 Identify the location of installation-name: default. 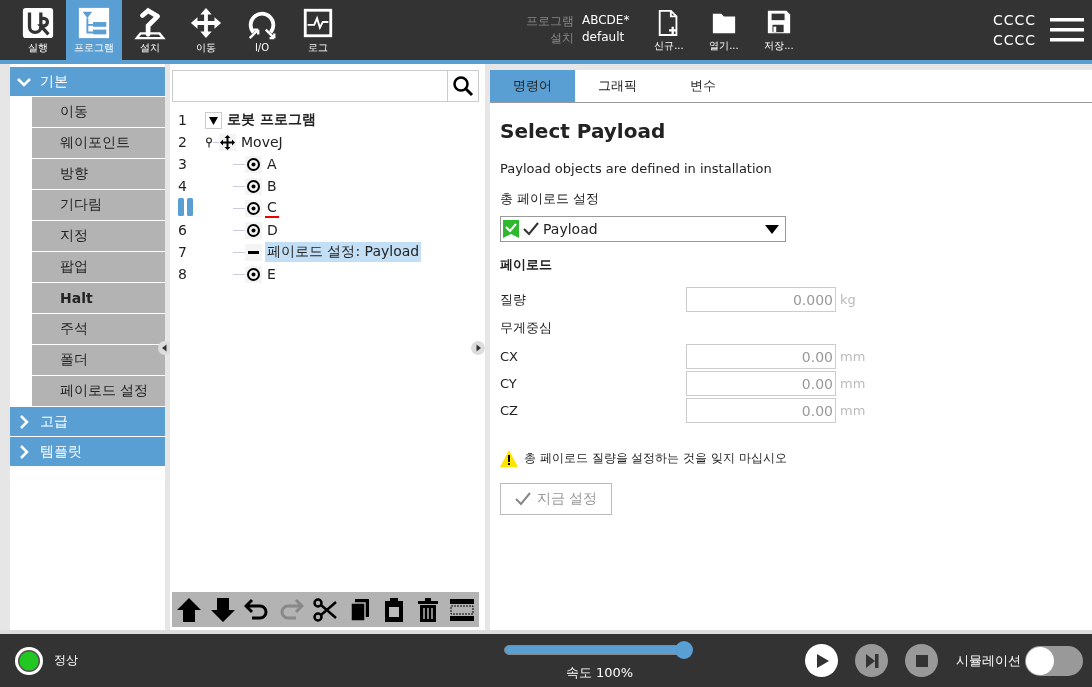
(604, 38).